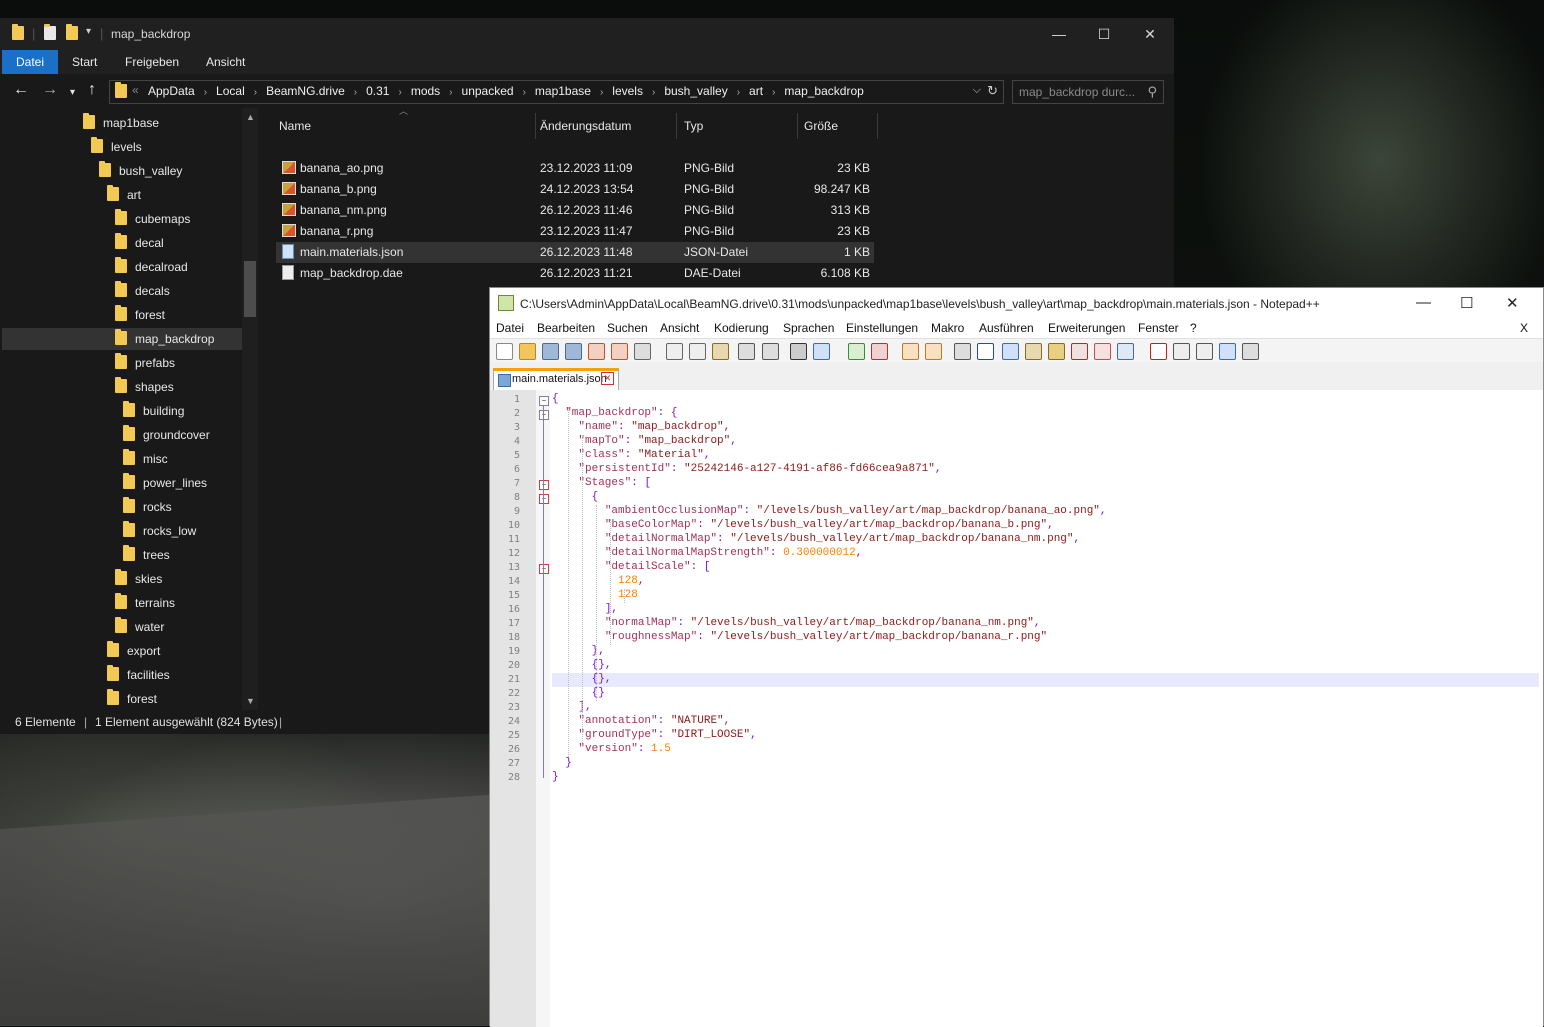  What do you see at coordinates (985, 351) in the screenshot?
I see `show-all-chars-icon` at bounding box center [985, 351].